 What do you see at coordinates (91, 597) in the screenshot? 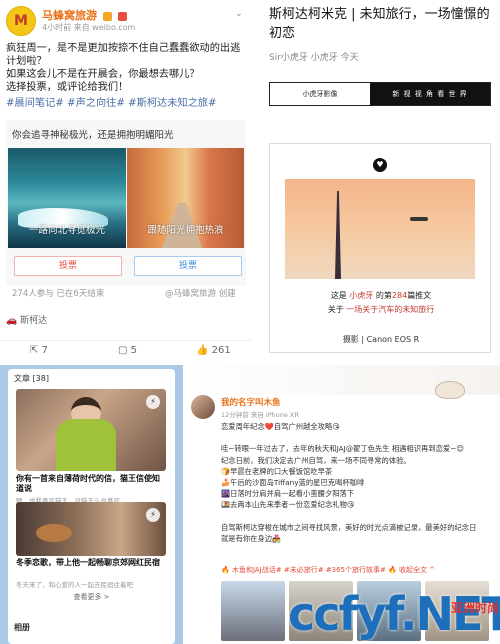
I see `see-more-link: 查看更多 >` at bounding box center [91, 597].